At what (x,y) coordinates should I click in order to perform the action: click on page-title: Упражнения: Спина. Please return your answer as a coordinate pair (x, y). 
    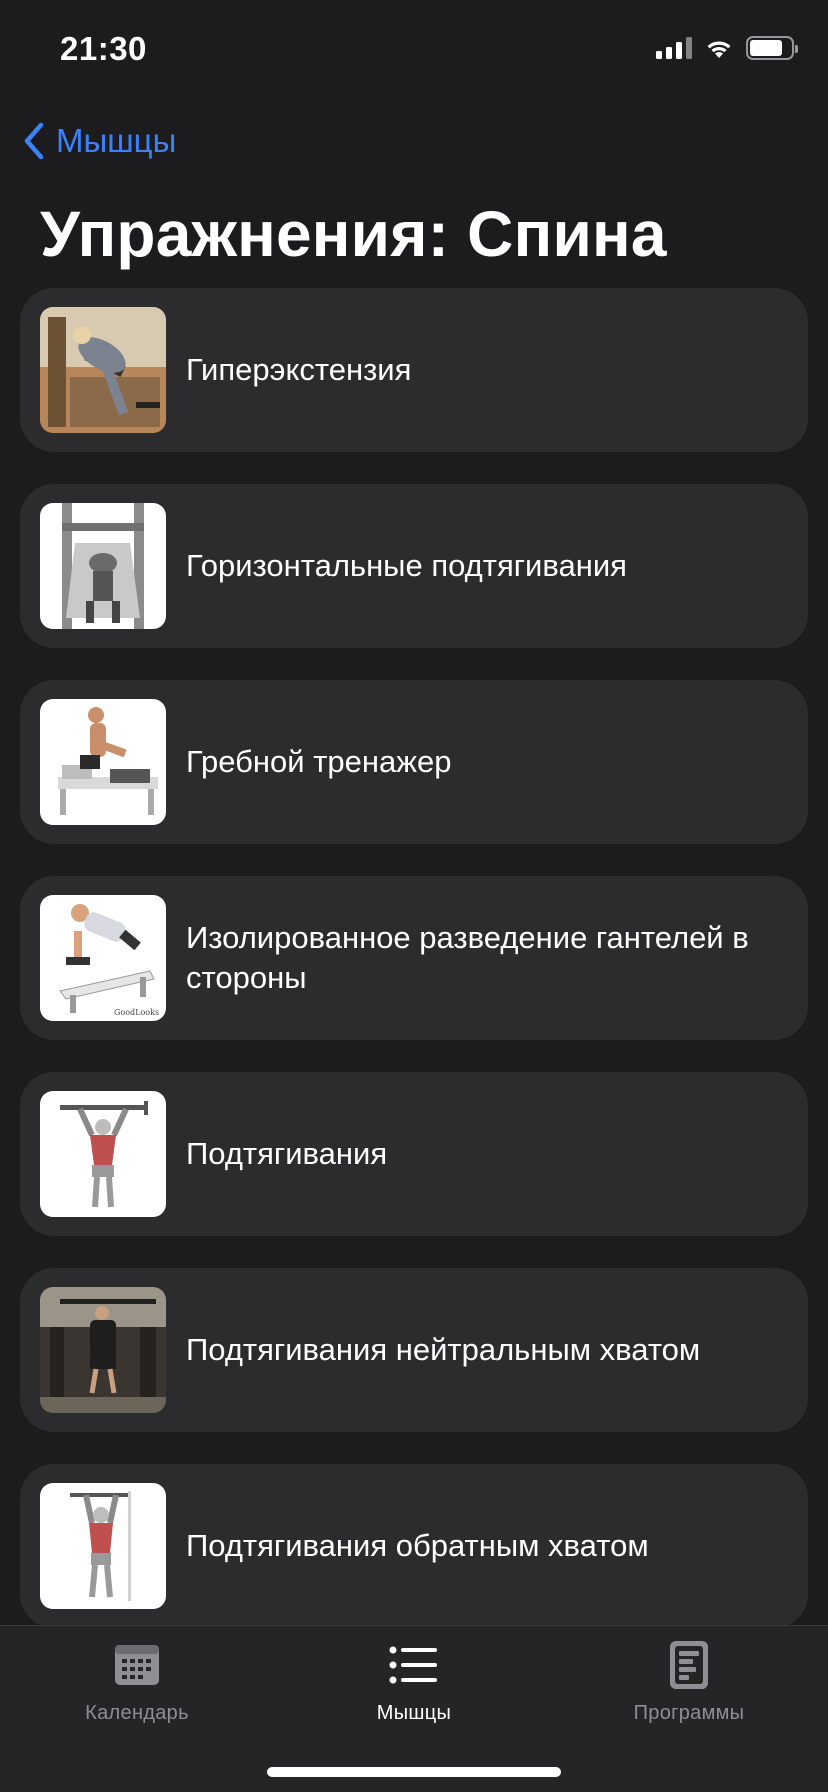
    Looking at the image, I should click on (353, 234).